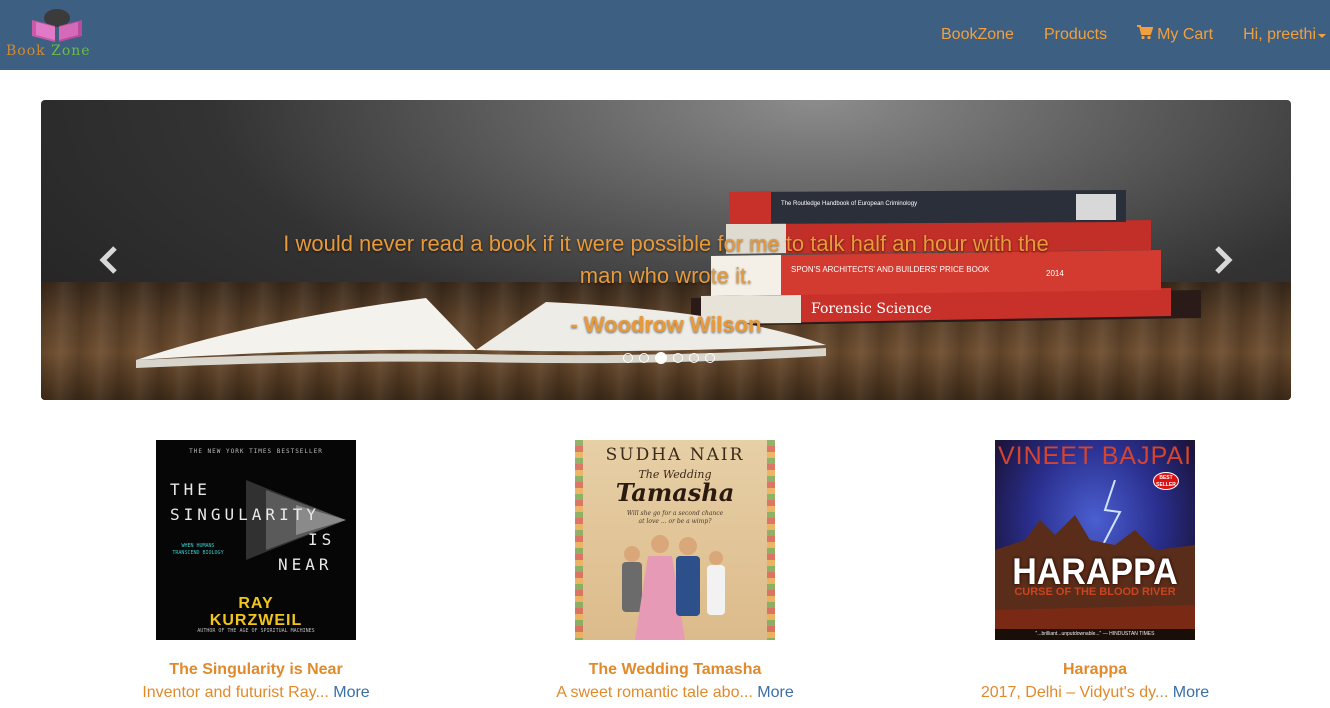 This screenshot has height=708, width=1330. I want to click on chevron-left-icon, so click(108, 260).